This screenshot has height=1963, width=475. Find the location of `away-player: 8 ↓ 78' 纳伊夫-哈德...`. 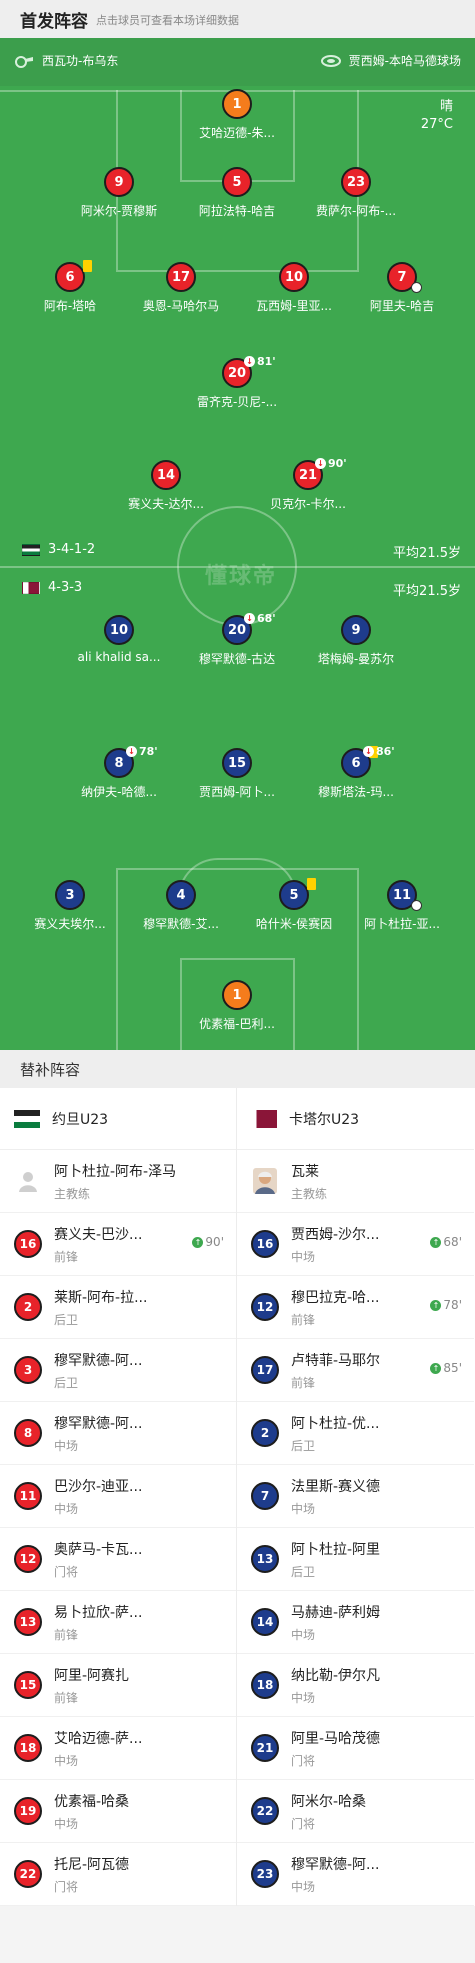

away-player: 8 ↓ 78' 纳伊夫-哈德... is located at coordinates (119, 772).